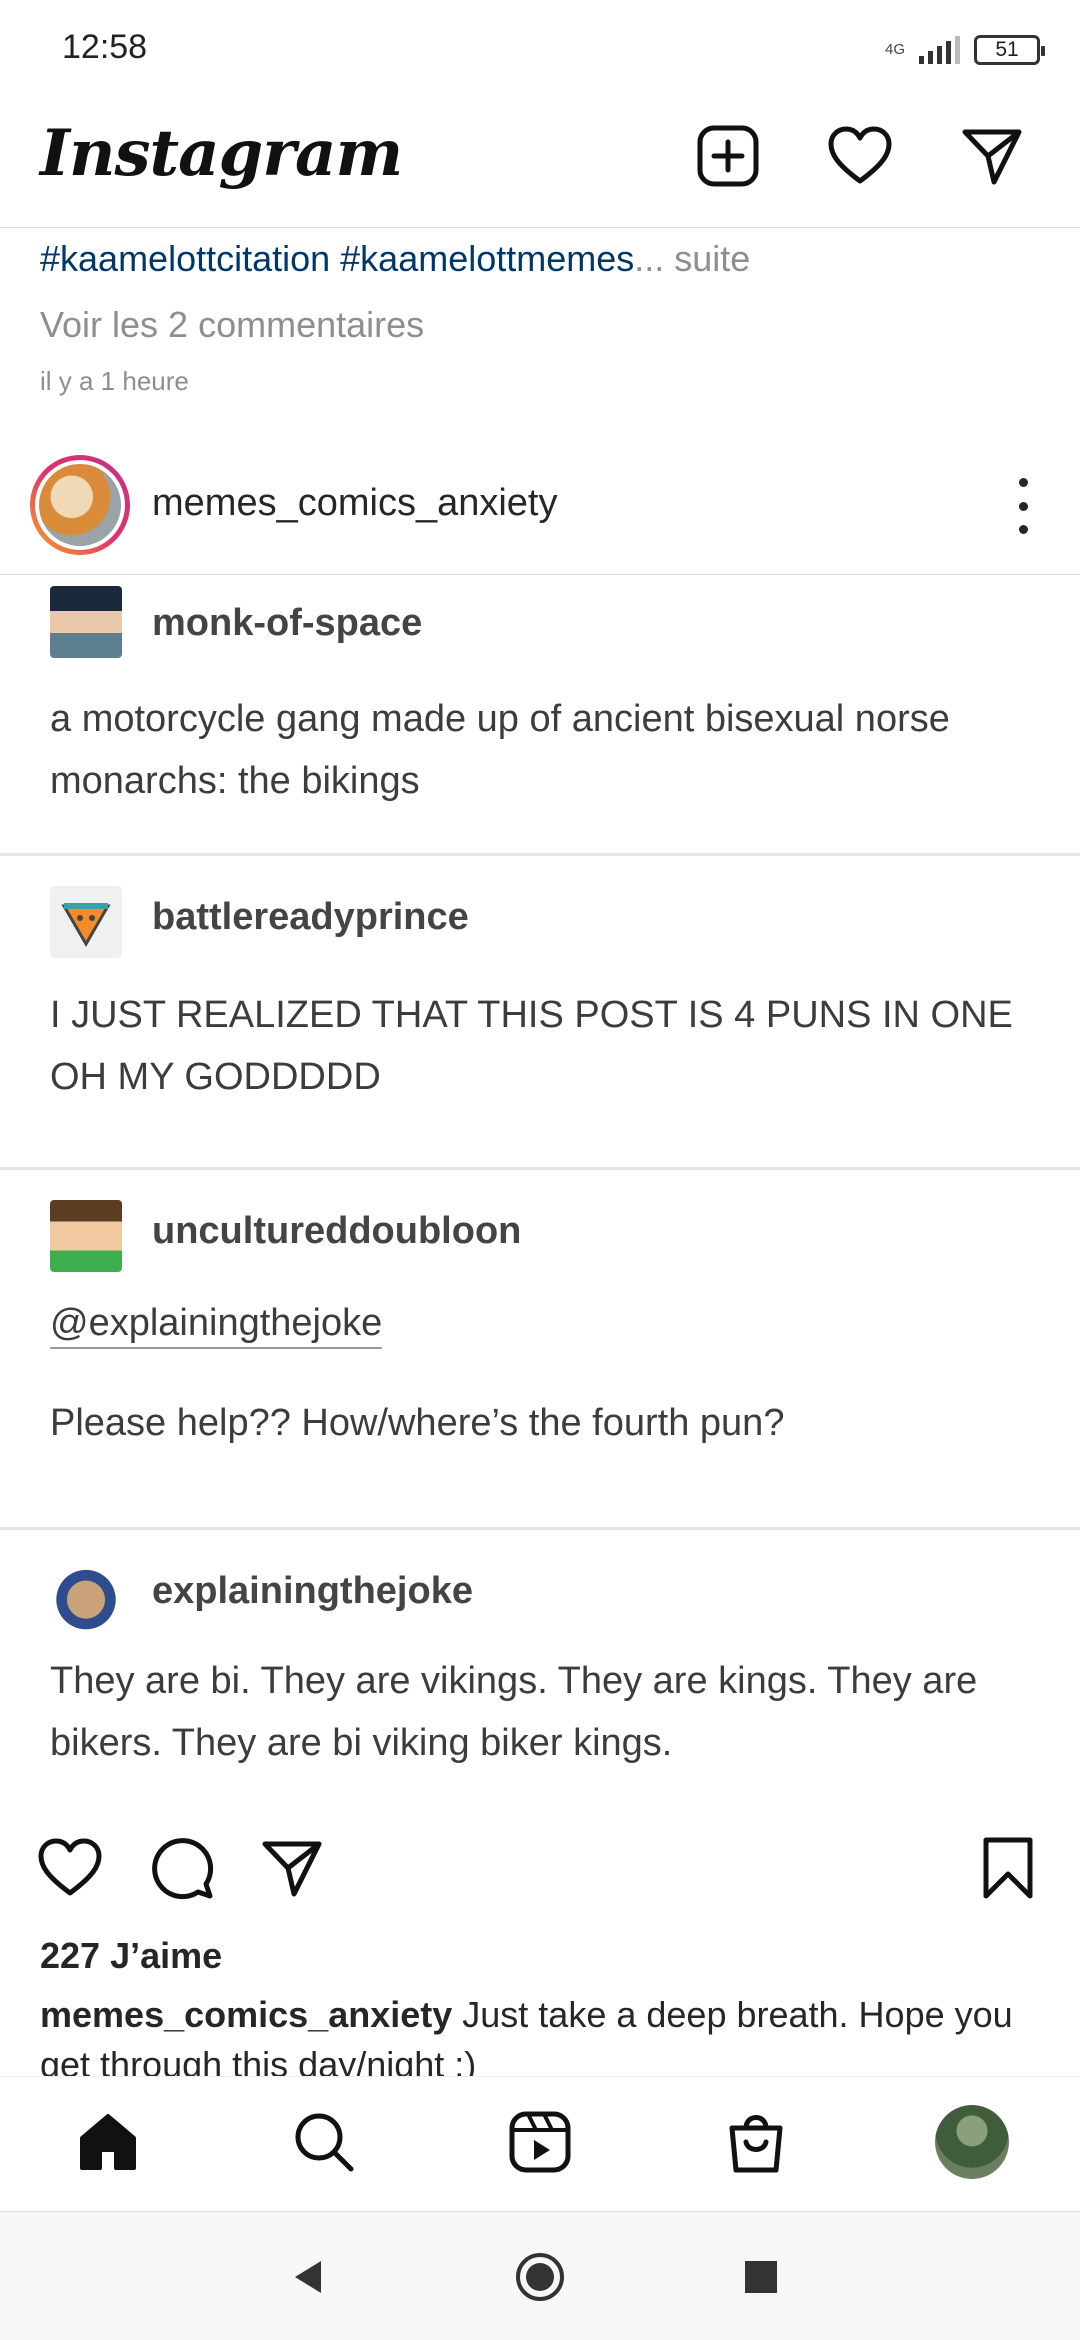 The width and height of the screenshot is (1080, 2340). I want to click on direct-message-icon, so click(992, 156).